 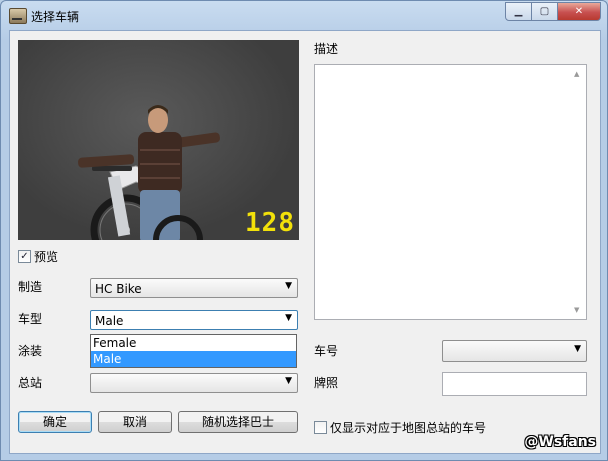 I want to click on plate-input, so click(x=514, y=384).